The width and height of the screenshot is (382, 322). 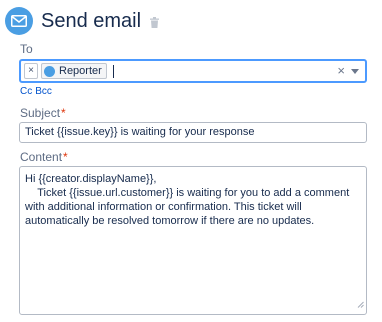 I want to click on cc-bcc-links: Cc Bcc, so click(x=37, y=91).